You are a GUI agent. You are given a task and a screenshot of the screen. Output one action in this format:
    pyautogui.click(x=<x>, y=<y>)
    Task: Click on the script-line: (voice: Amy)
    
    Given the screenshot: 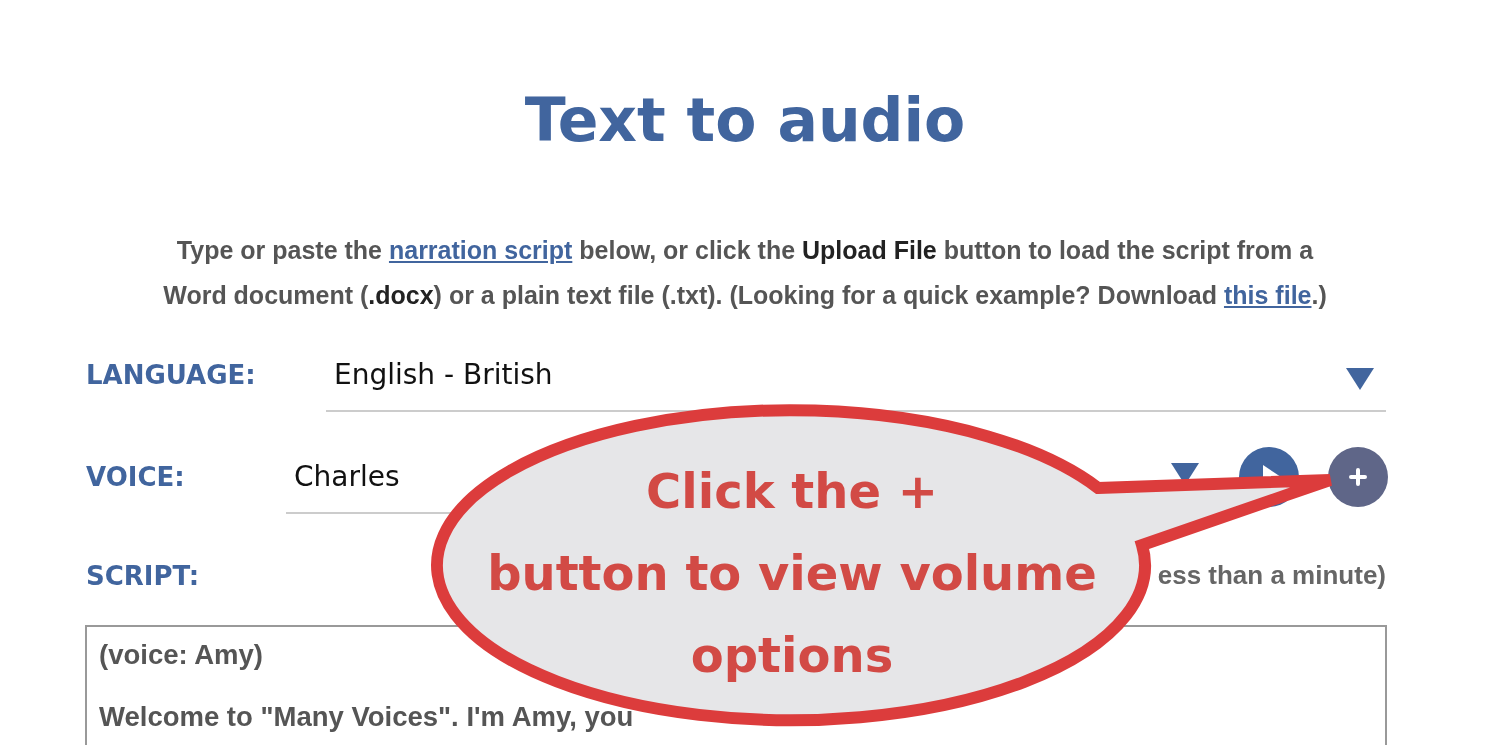 What is the action you would take?
    pyautogui.click(x=181, y=655)
    